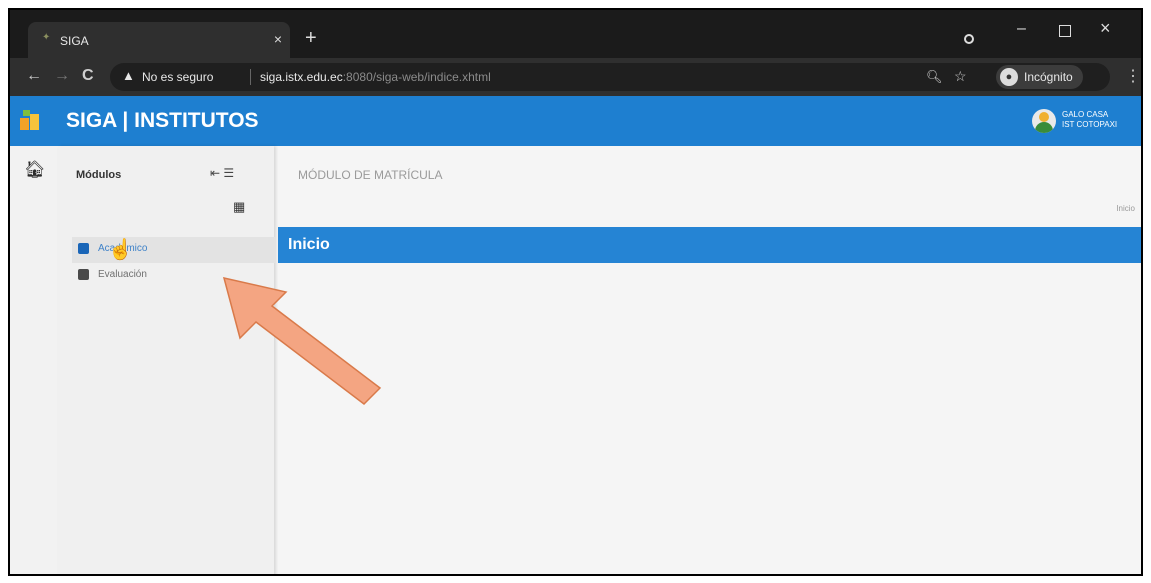 This screenshot has height=583, width=1151. Describe the element at coordinates (1048, 77) in the screenshot. I see `incognito-label: Incógnito` at that location.